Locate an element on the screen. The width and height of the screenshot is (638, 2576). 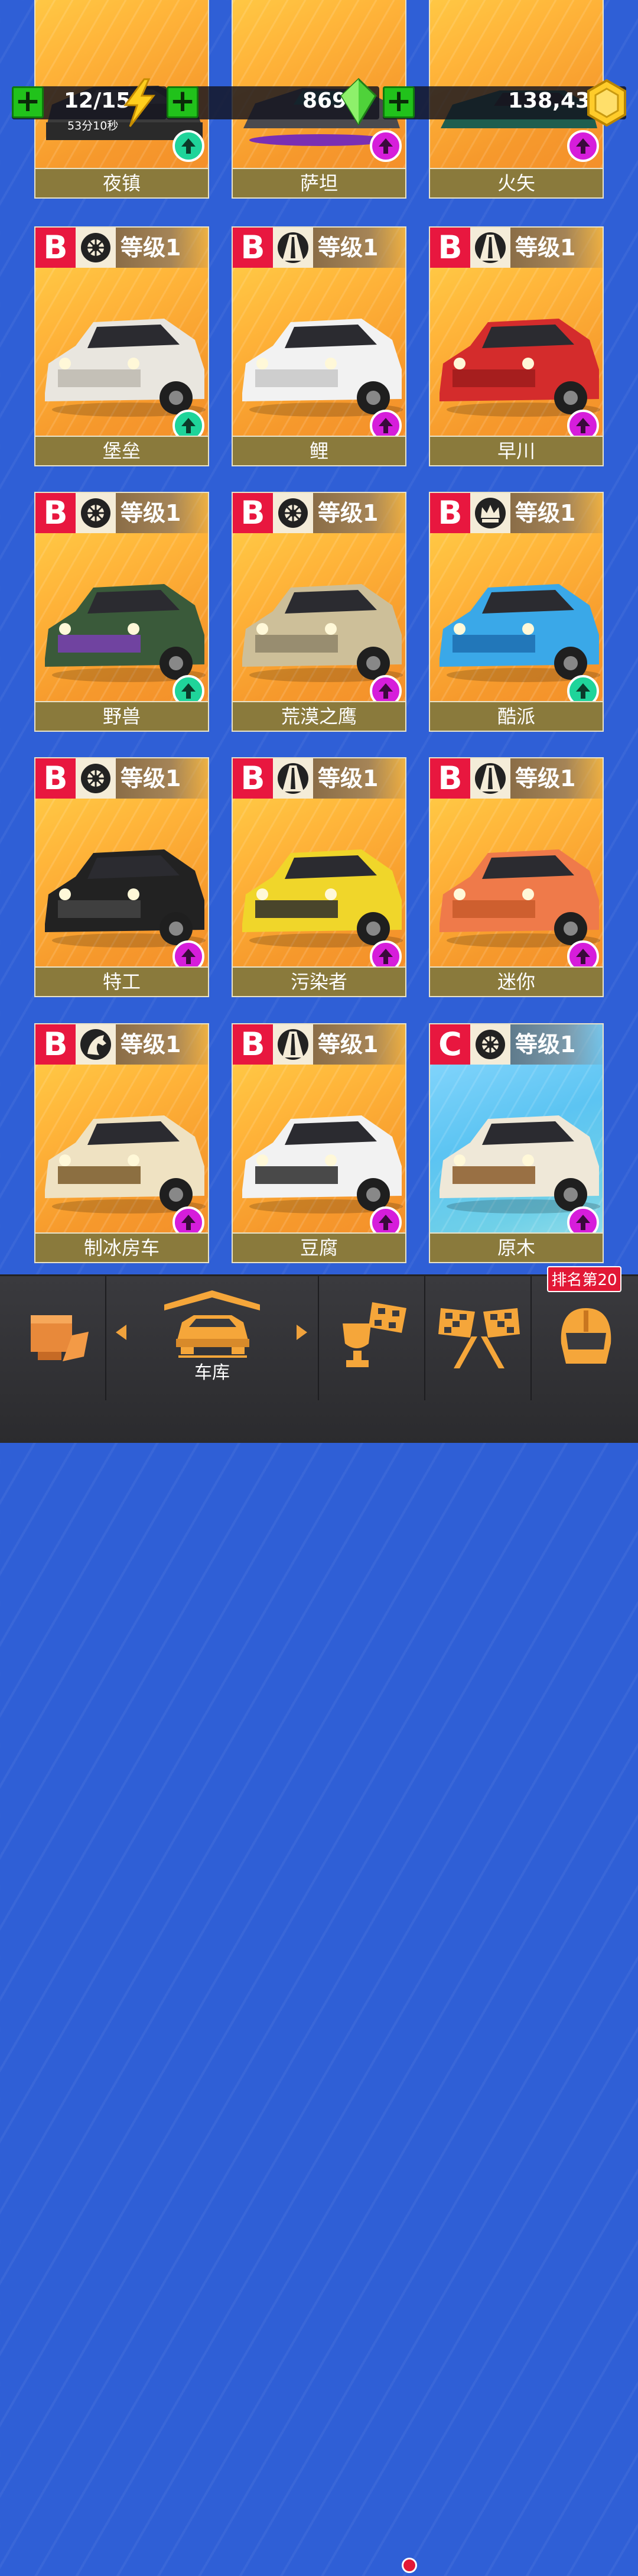
car-card: B 等级1 迷你 is located at coordinates (516, 877).